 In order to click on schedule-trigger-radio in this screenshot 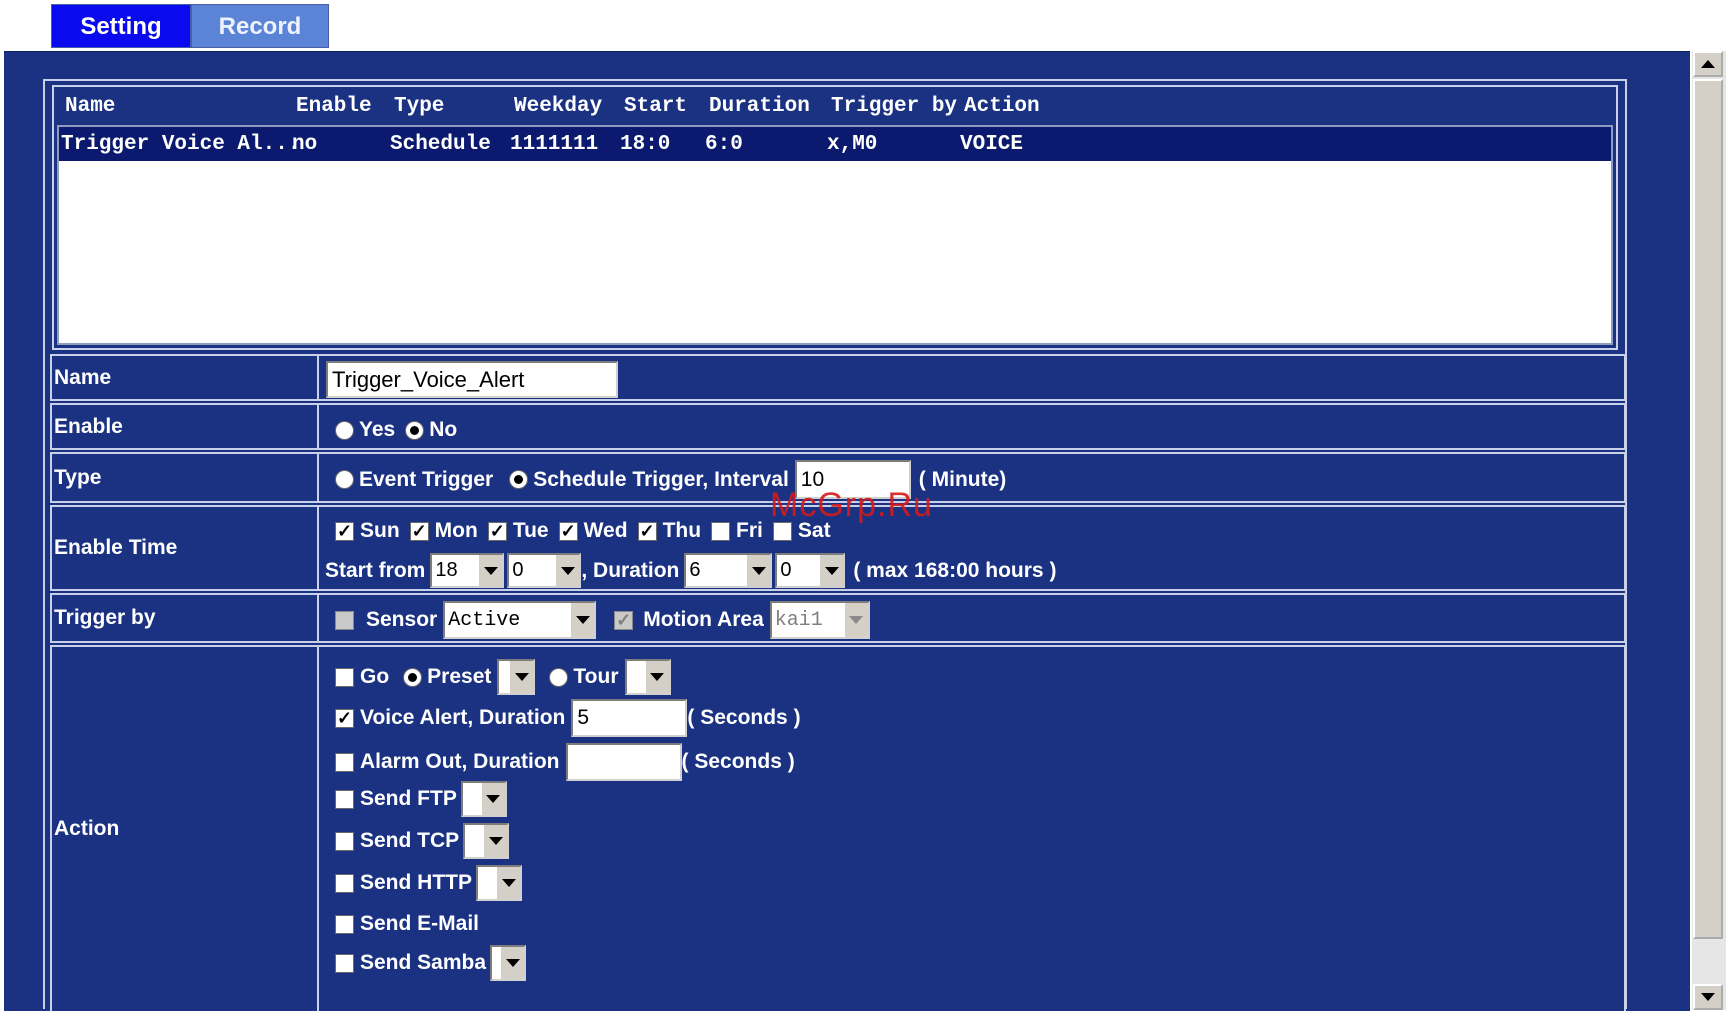, I will do `click(519, 479)`.